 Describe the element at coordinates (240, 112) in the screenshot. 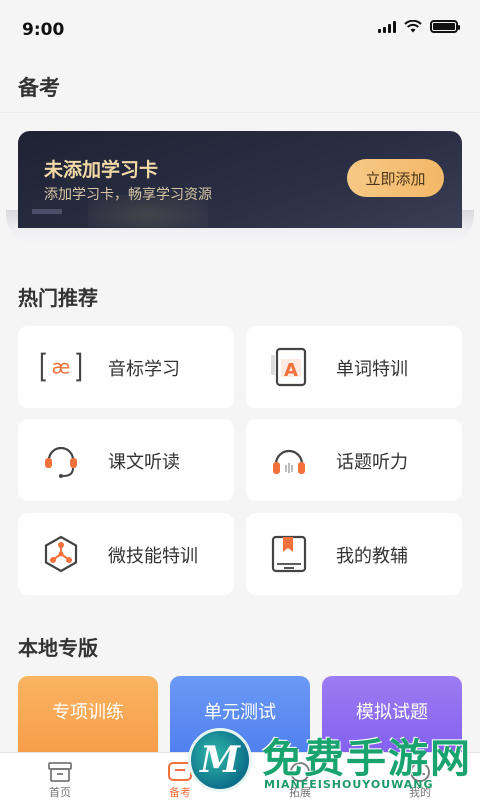

I see `title-divider` at that location.